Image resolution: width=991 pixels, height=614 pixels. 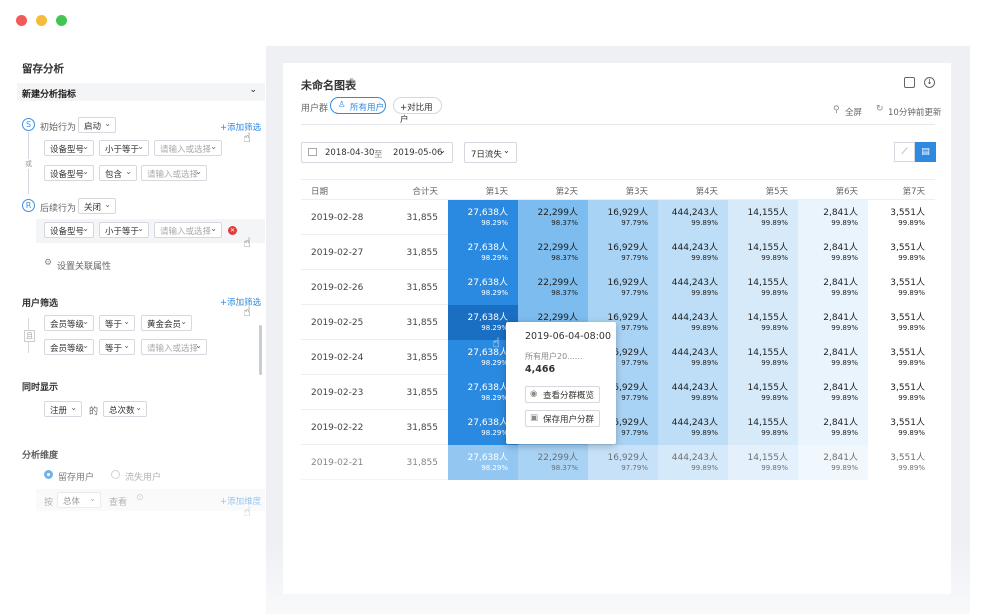 What do you see at coordinates (490, 152) in the screenshot?
I see `period-select: 7日流失 ⌄` at bounding box center [490, 152].